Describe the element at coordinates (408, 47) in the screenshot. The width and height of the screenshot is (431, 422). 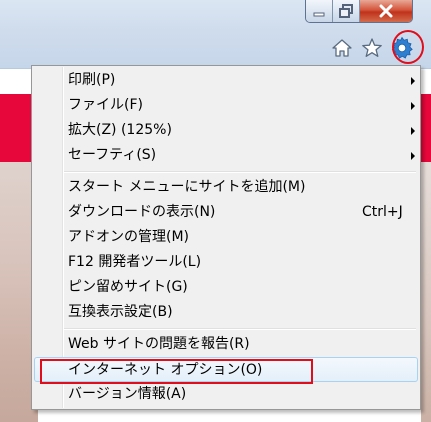
I see `gear-highlight-circle` at that location.